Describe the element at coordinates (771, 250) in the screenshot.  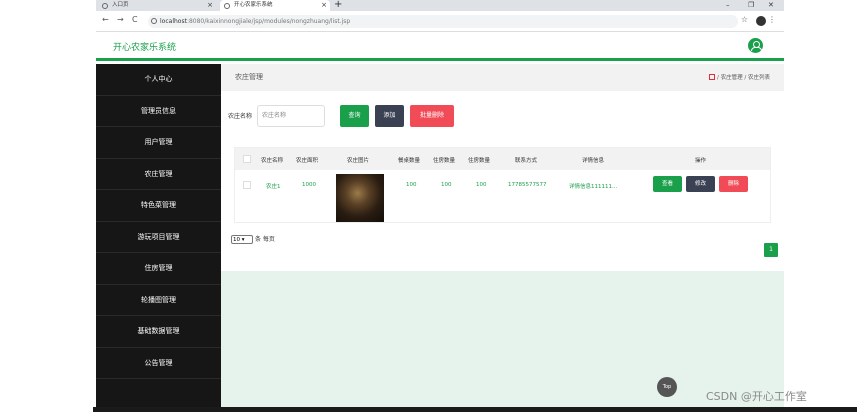
I see `page-number-button: 1` at that location.